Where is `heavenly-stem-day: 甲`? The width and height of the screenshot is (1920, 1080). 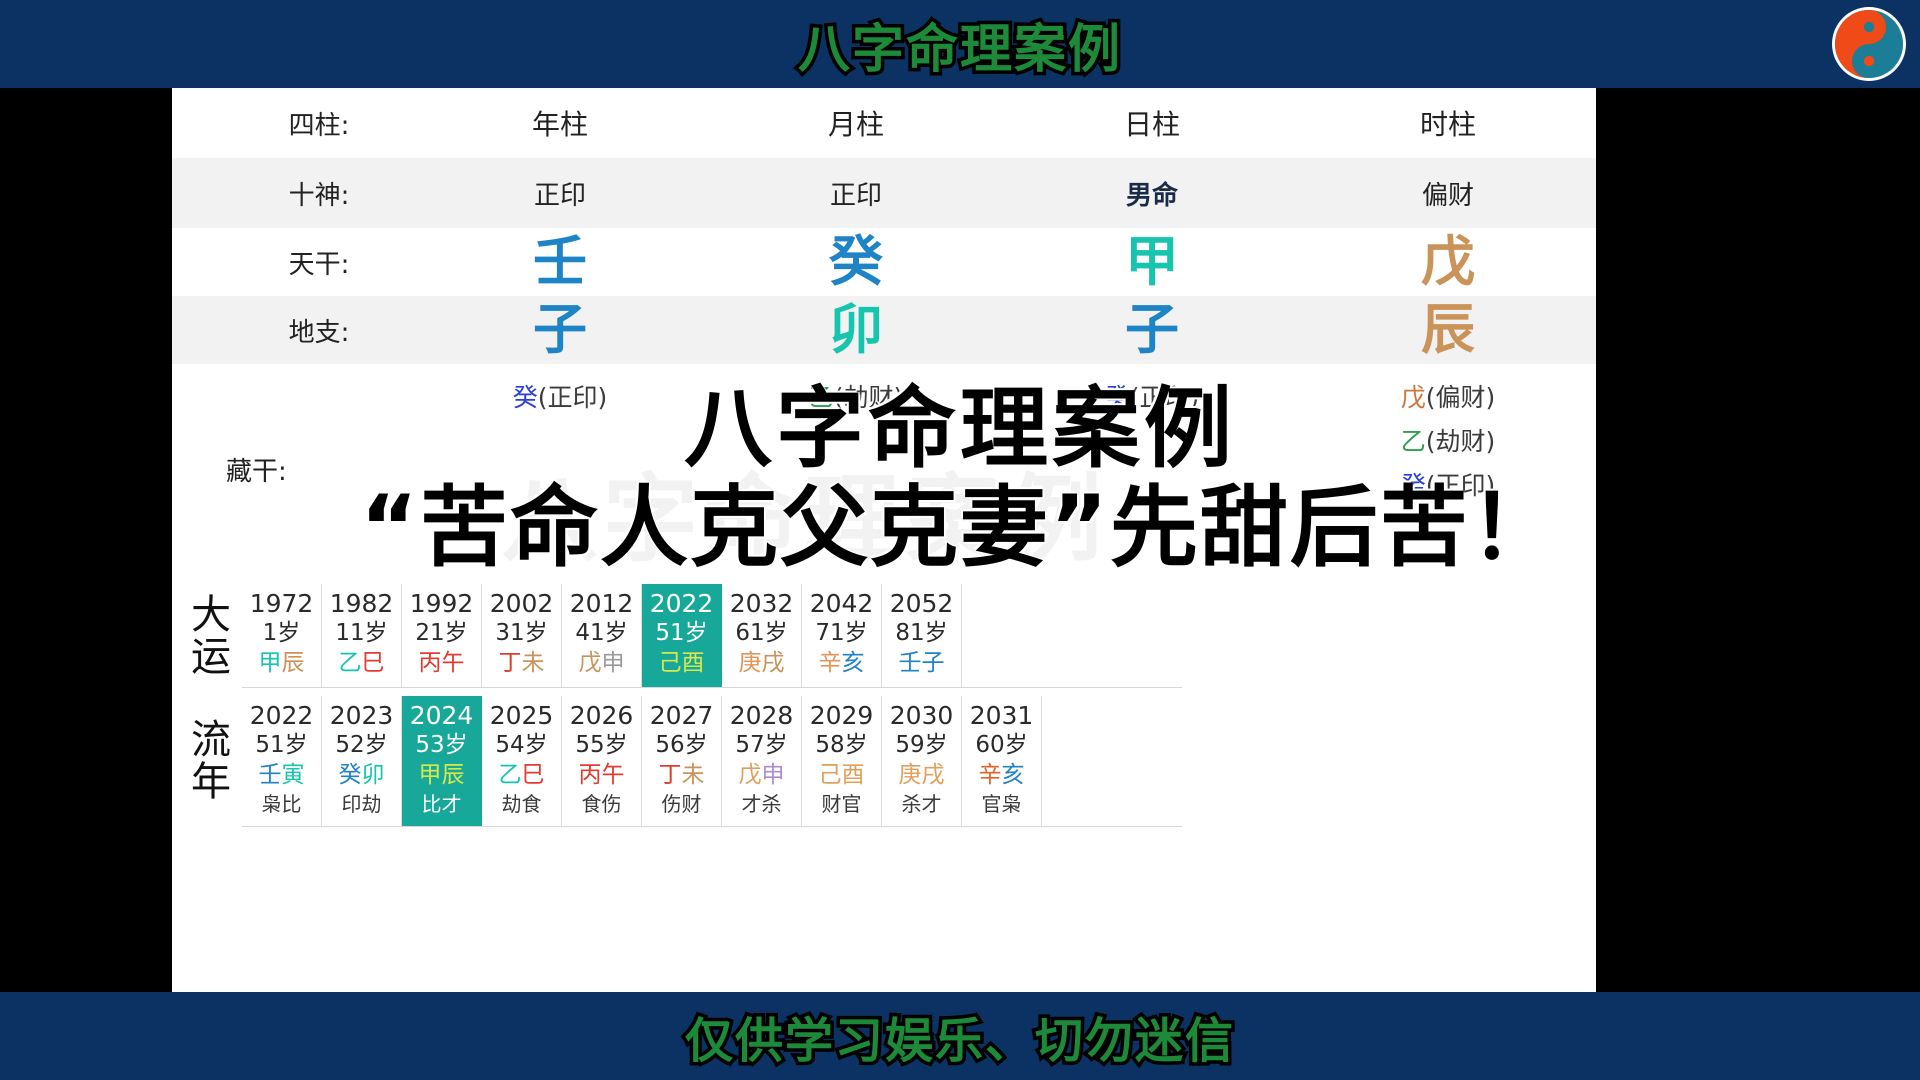 heavenly-stem-day: 甲 is located at coordinates (1152, 261).